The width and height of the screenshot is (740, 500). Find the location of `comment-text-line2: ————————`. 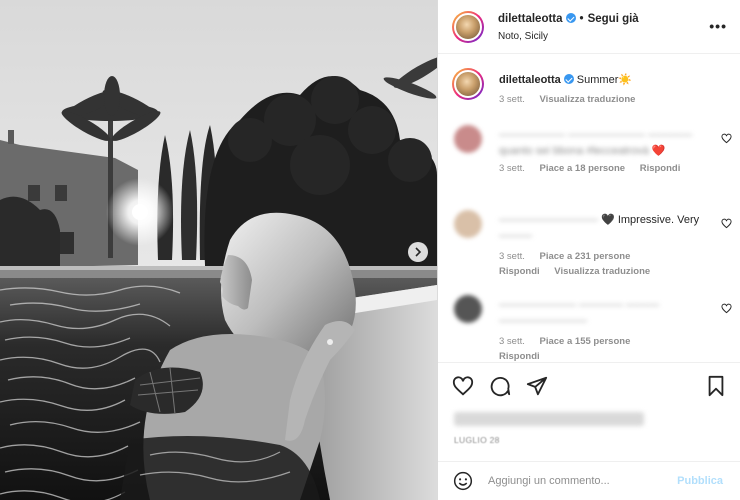

comment-text-line2: ———————— is located at coordinates (543, 321).